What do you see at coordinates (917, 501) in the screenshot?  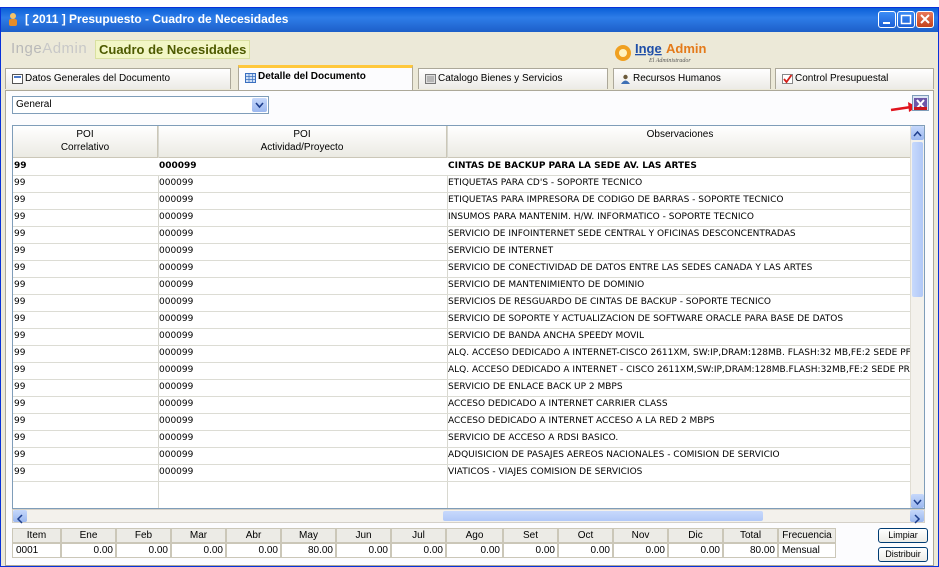 I see `scroll-down-button` at bounding box center [917, 501].